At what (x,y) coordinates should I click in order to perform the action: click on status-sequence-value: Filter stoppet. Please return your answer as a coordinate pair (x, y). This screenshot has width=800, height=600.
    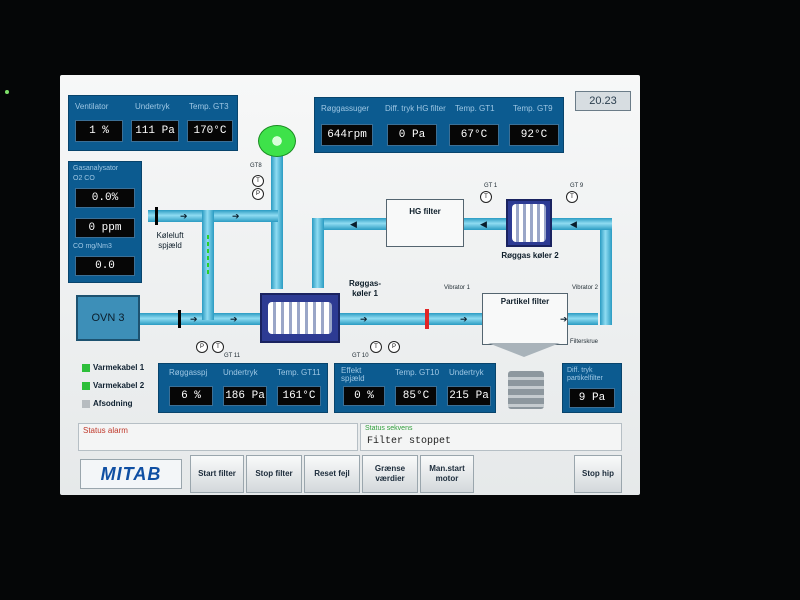
    Looking at the image, I should click on (409, 441).